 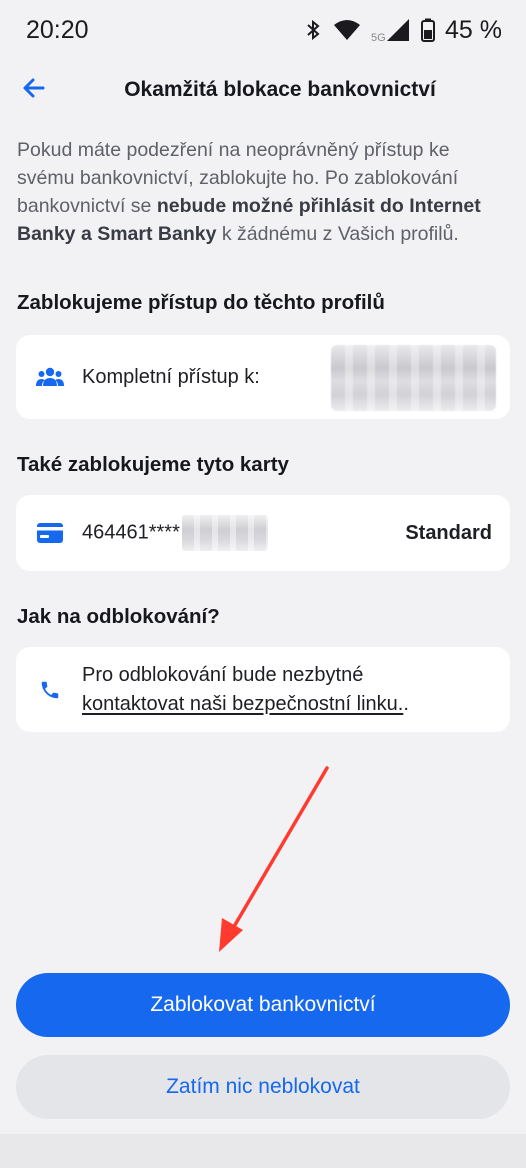 I want to click on bluetooth-icon, so click(x=314, y=30).